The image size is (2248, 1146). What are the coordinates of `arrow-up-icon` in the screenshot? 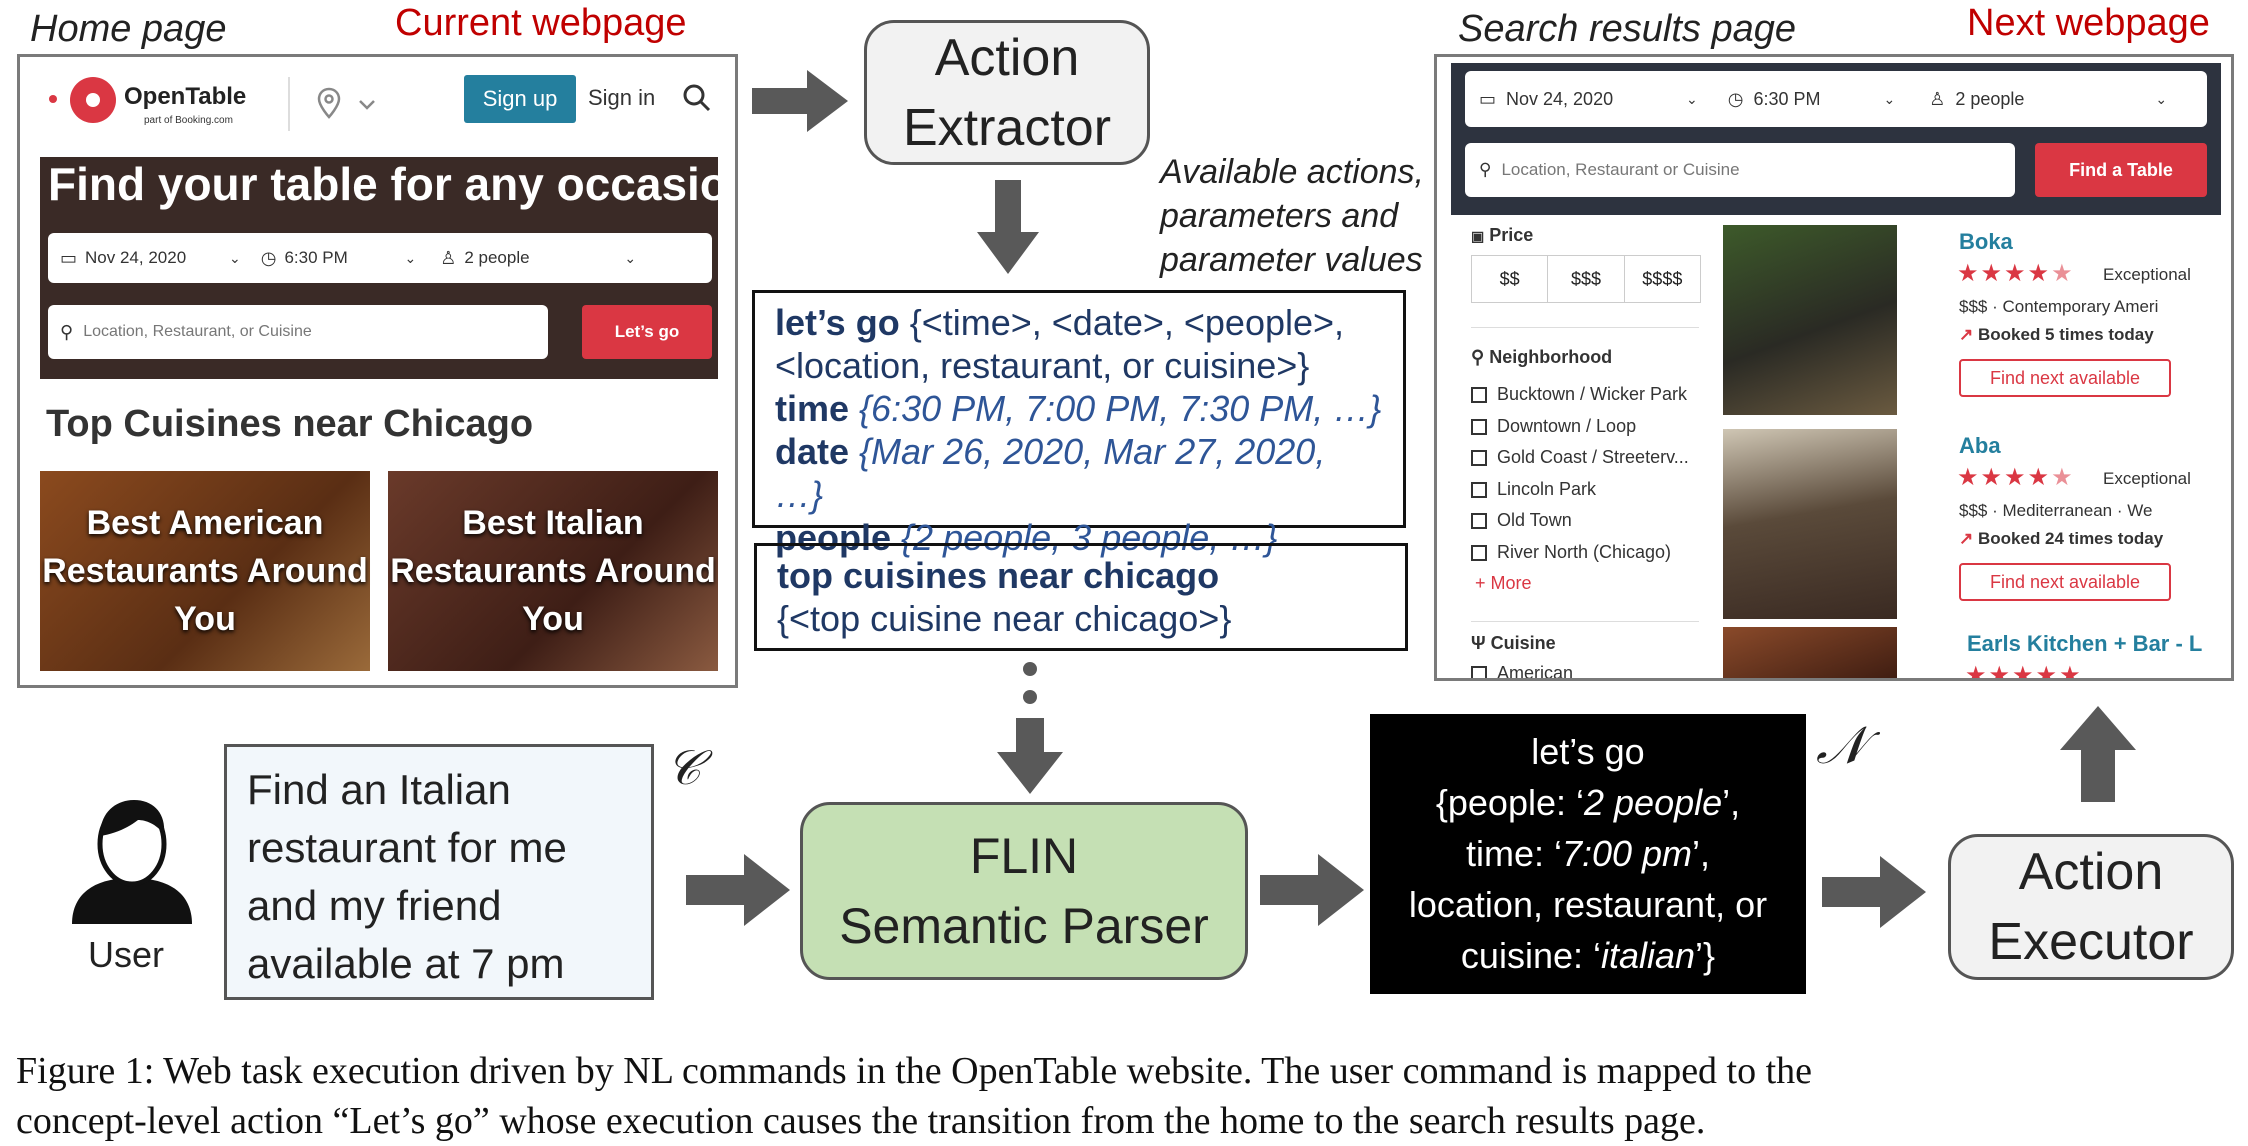 It's located at (2098, 754).